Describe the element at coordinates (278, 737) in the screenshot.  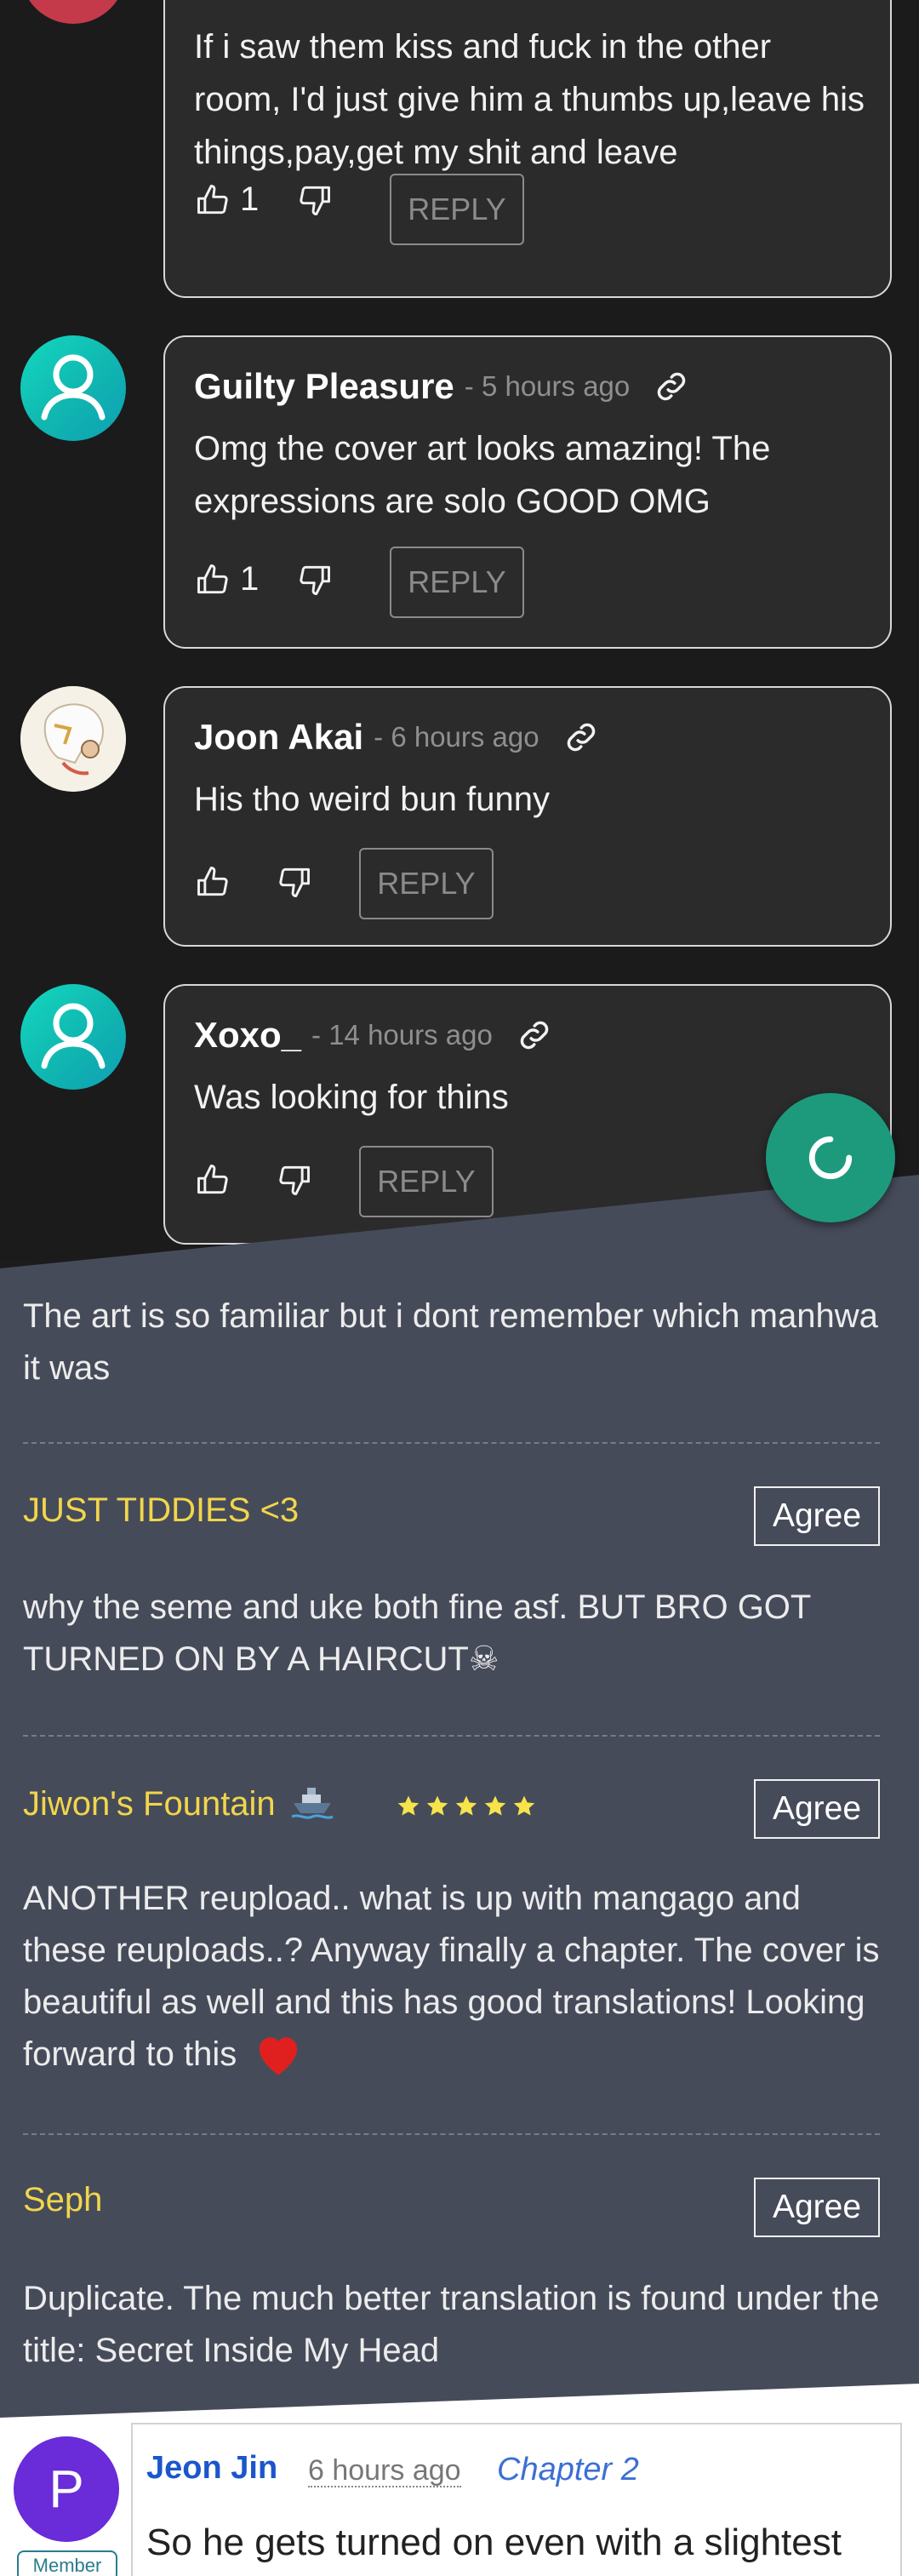
I see `comment-author: Joon Akai` at that location.